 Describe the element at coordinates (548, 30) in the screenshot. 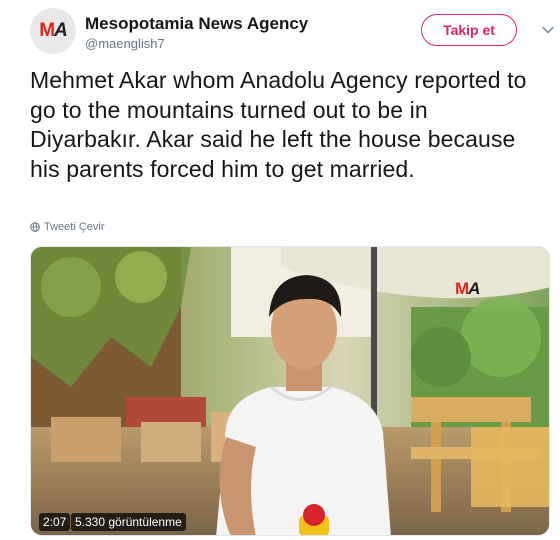

I see `chevron-down-icon` at that location.